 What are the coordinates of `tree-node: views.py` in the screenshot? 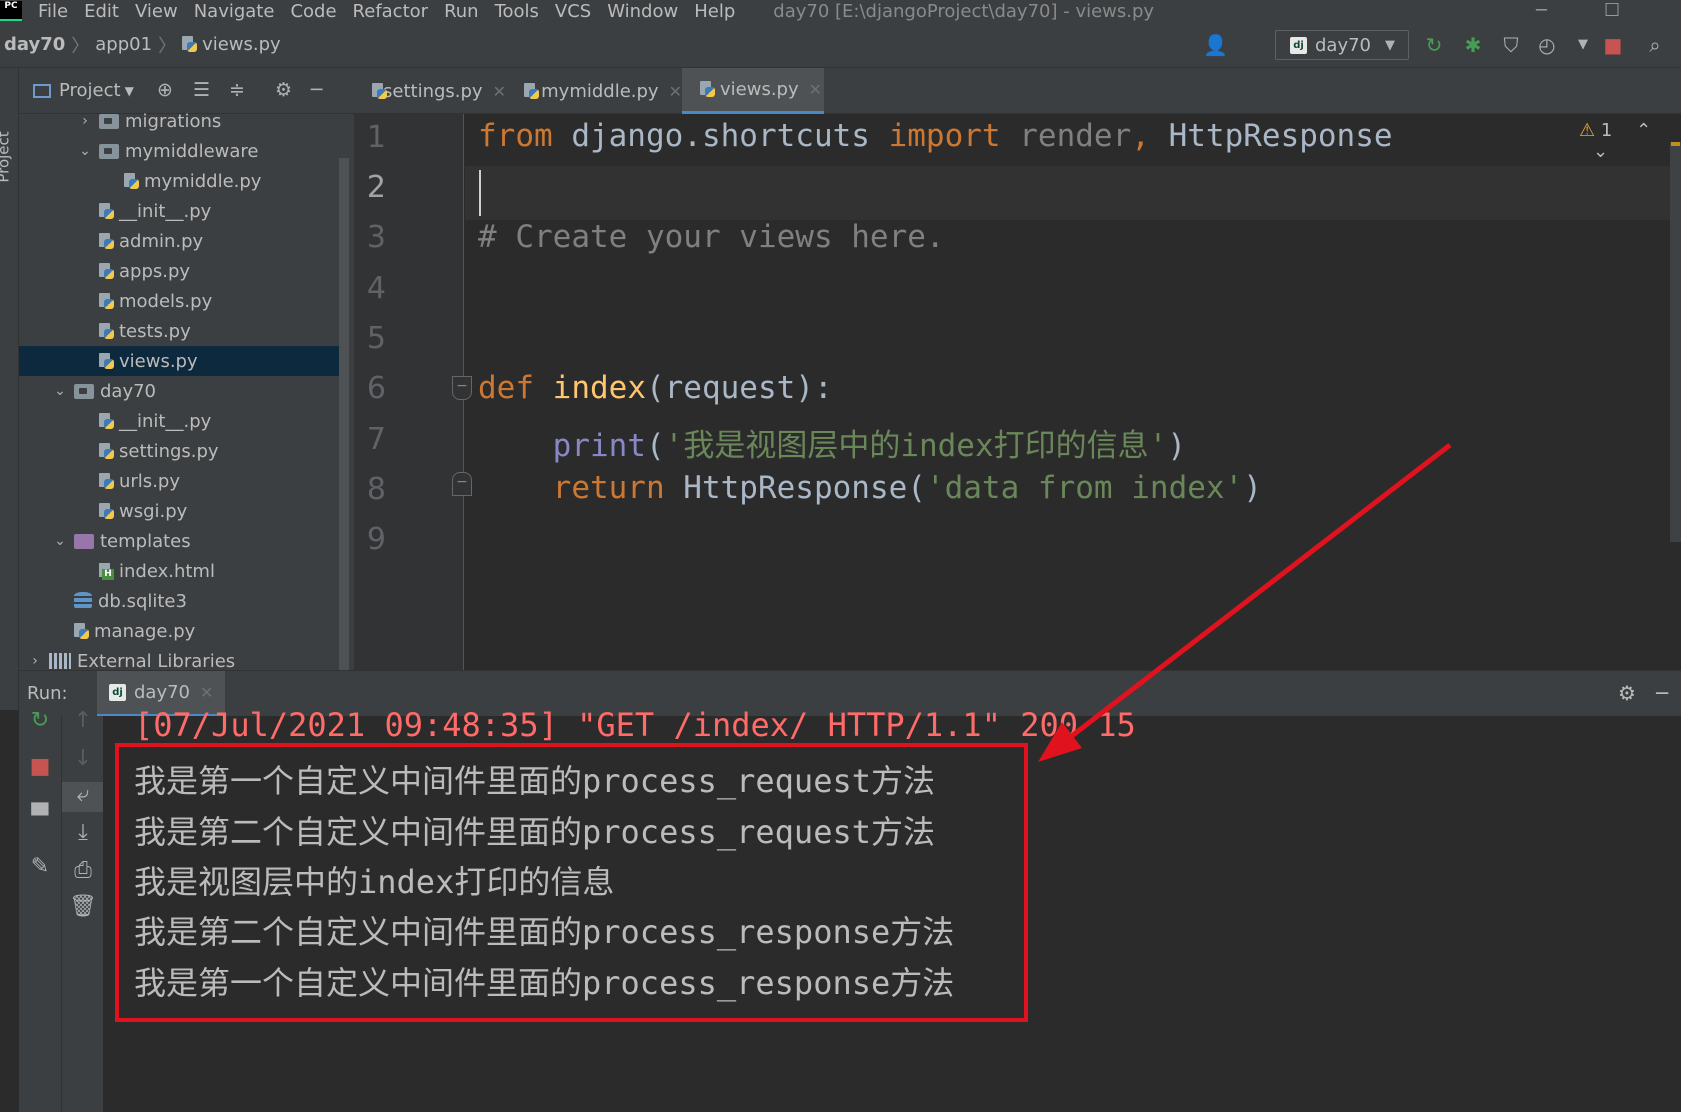 It's located at (181, 361).